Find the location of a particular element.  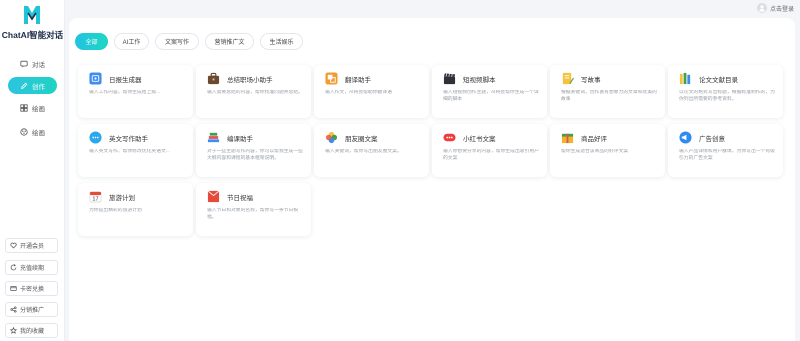

card-title: 日报生成器 is located at coordinates (125, 80).